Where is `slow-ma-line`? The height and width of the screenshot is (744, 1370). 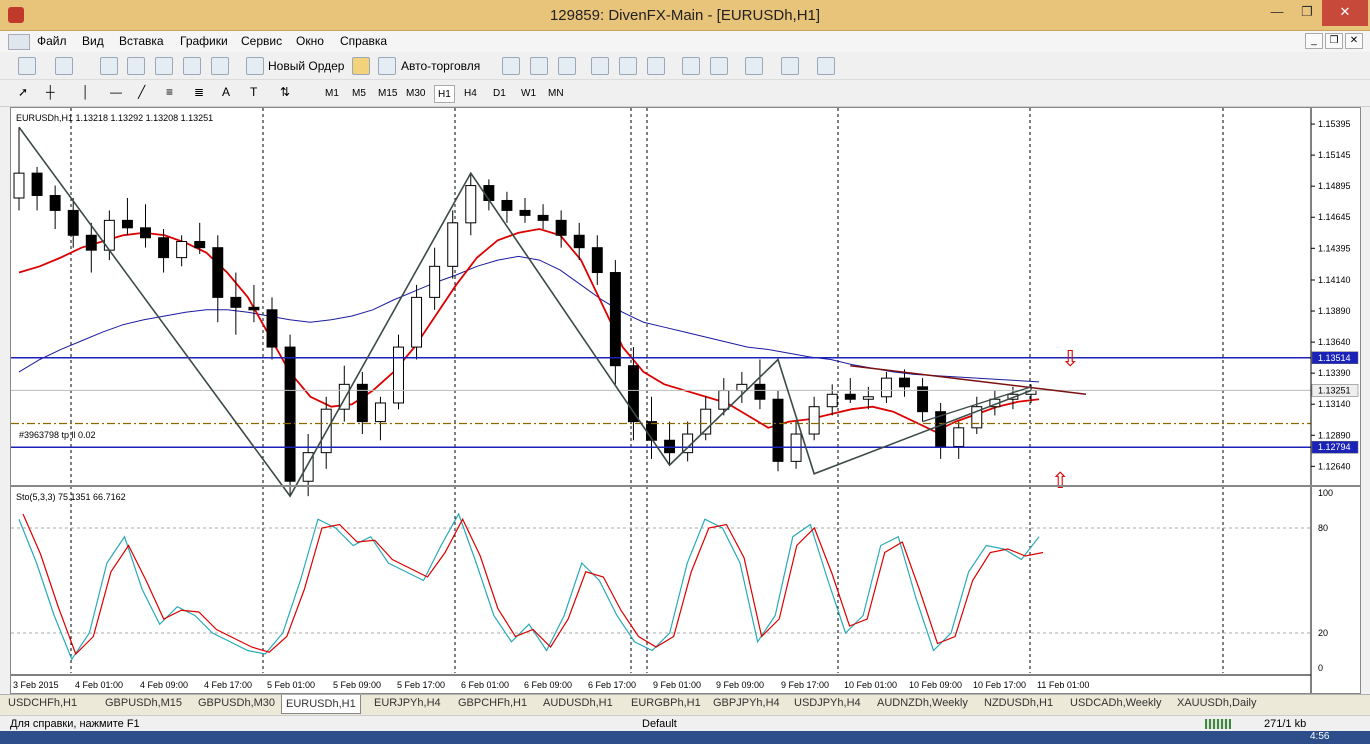 slow-ma-line is located at coordinates (529, 319).